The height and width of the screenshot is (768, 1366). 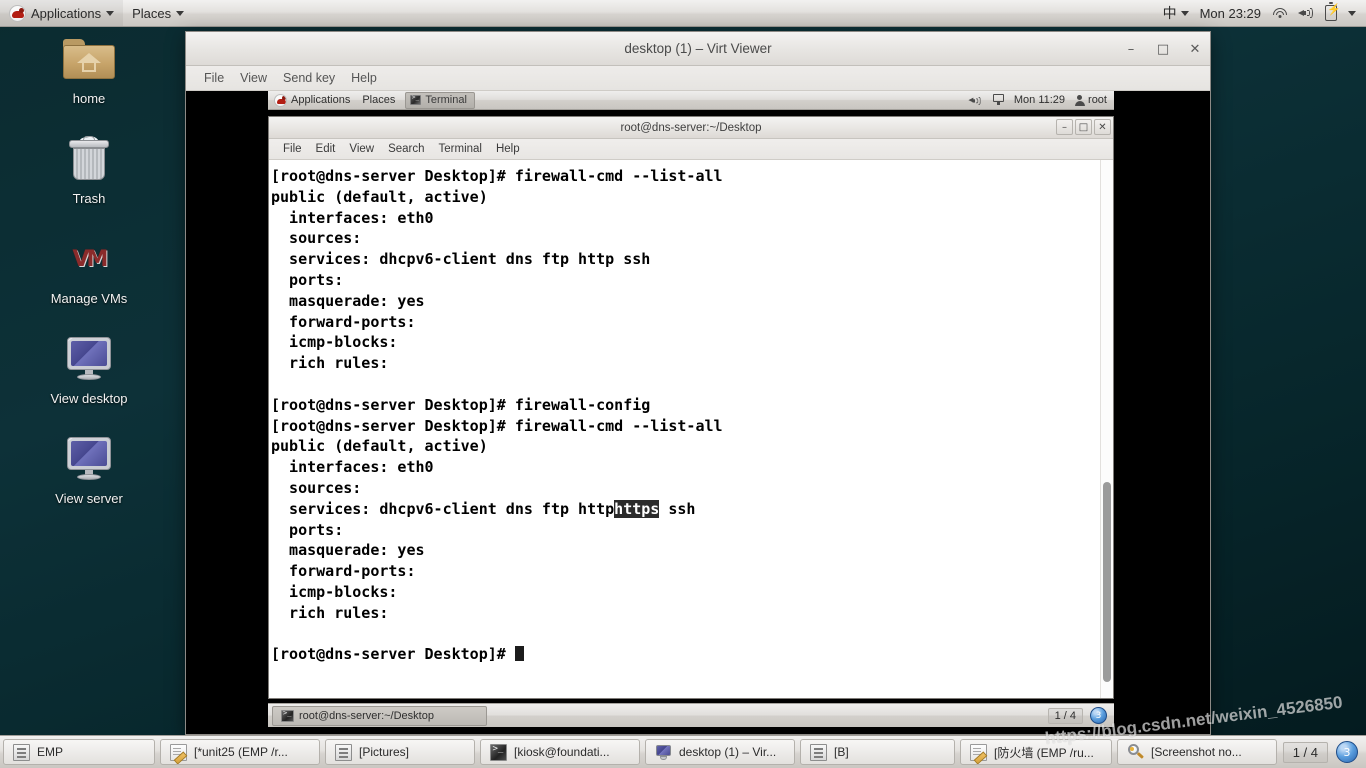 I want to click on minimize-button: –, so click(x=1131, y=49).